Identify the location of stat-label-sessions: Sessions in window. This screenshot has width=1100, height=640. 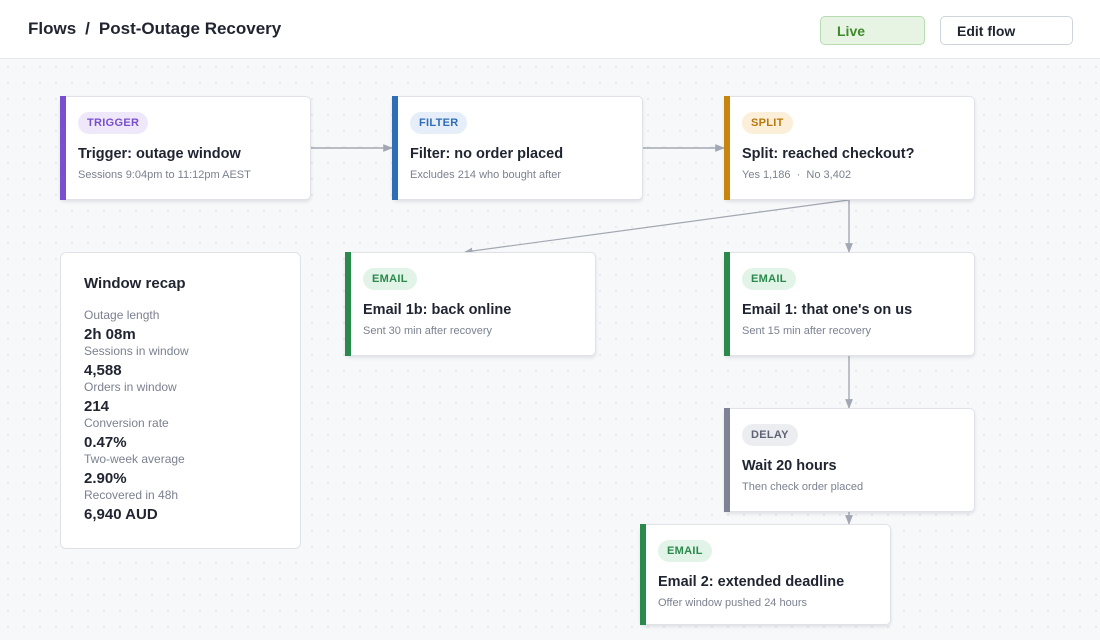
(136, 351).